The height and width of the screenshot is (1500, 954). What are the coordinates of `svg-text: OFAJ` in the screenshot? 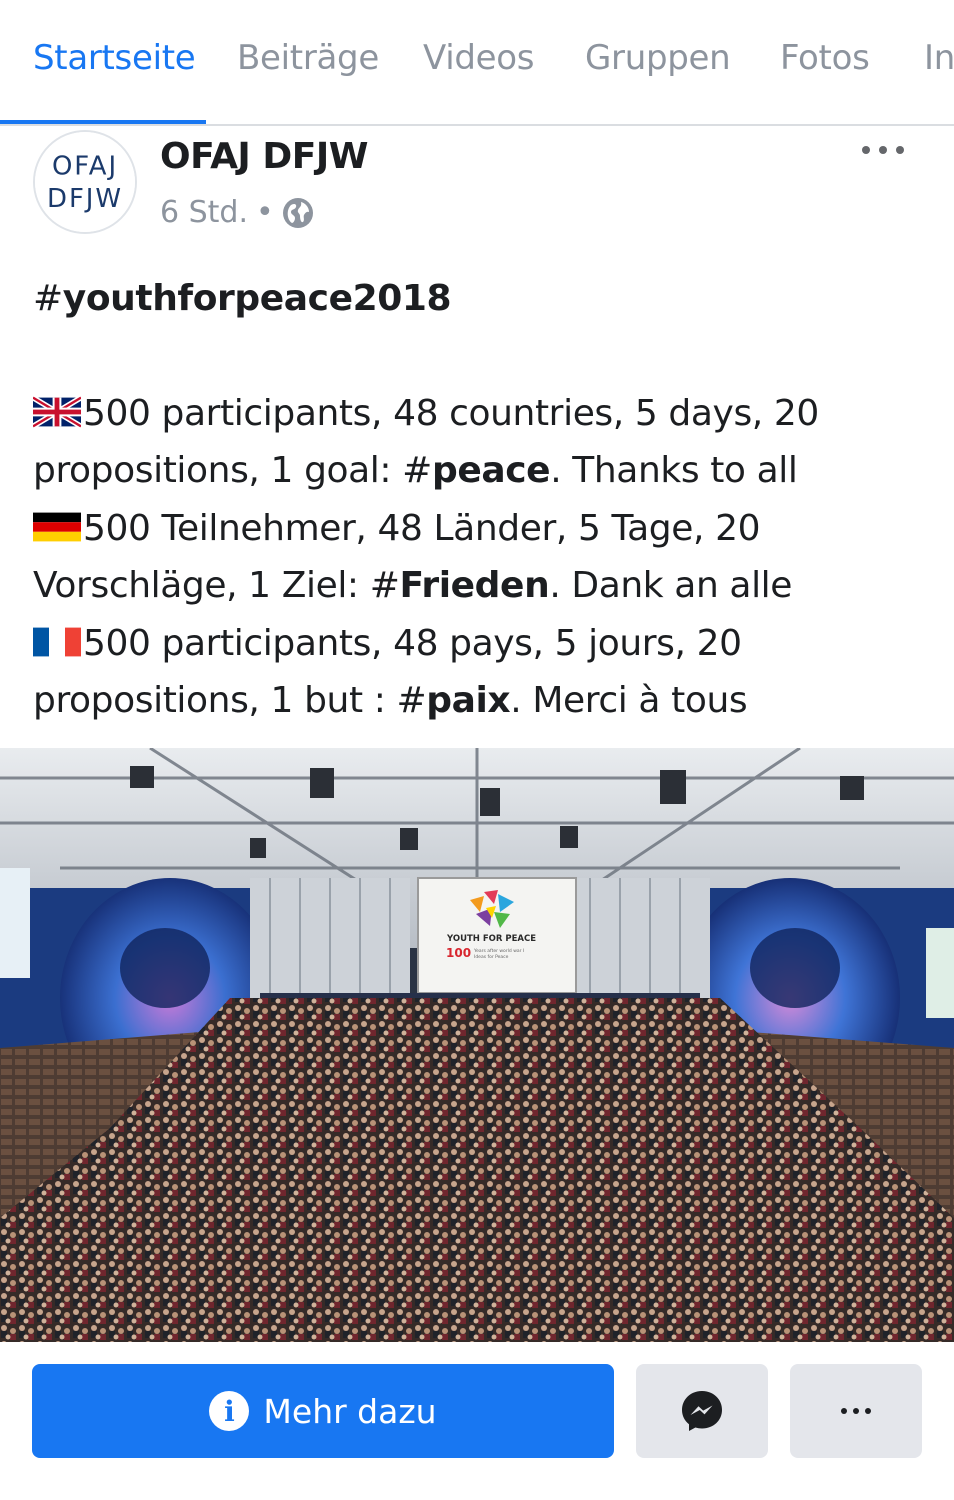 It's located at (85, 166).